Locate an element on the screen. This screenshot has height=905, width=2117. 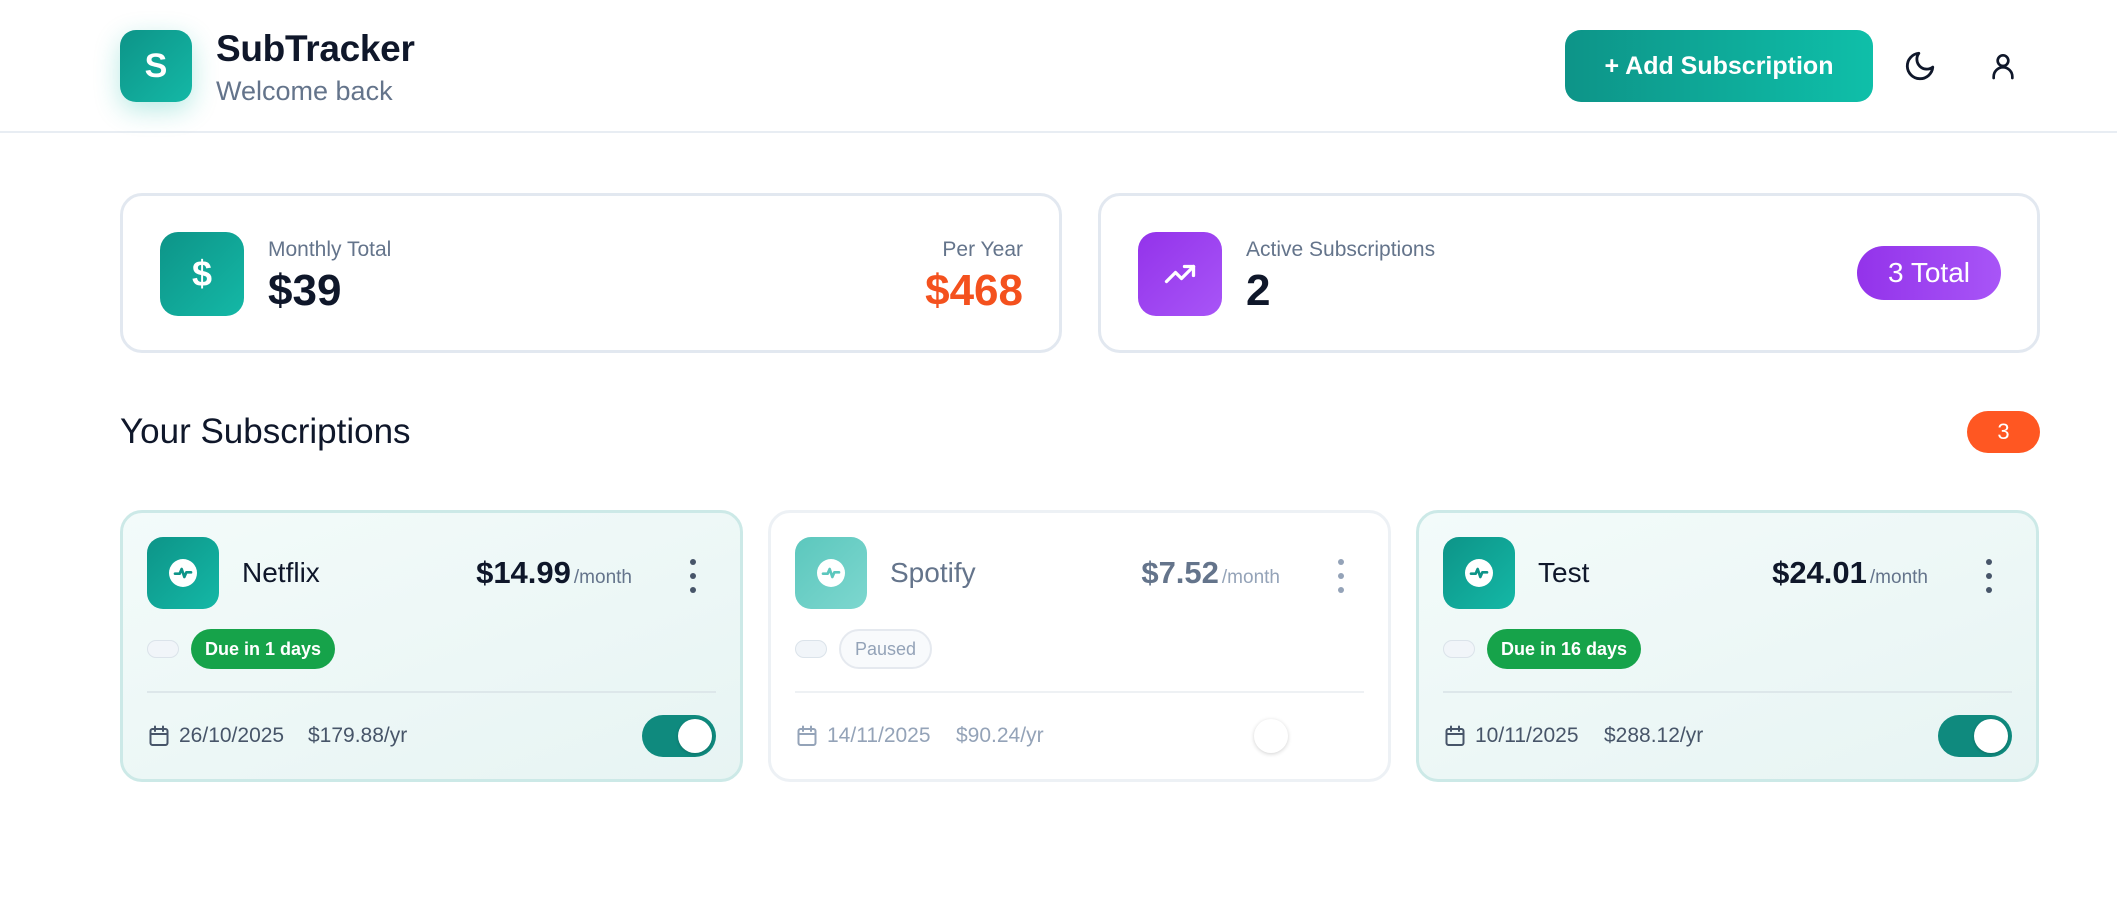
price-amount: $24.01 is located at coordinates (1819, 572).